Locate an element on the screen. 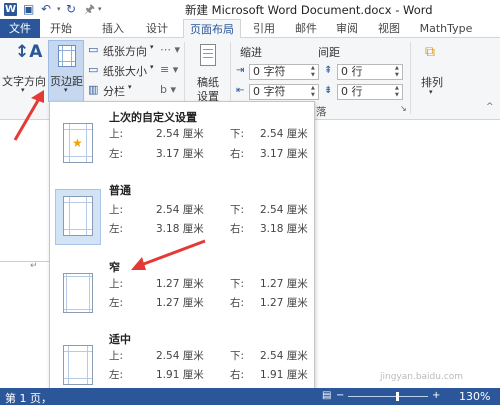 This screenshot has height=405, width=500. collapse-ribbon-icon: ^ is located at coordinates (490, 107).